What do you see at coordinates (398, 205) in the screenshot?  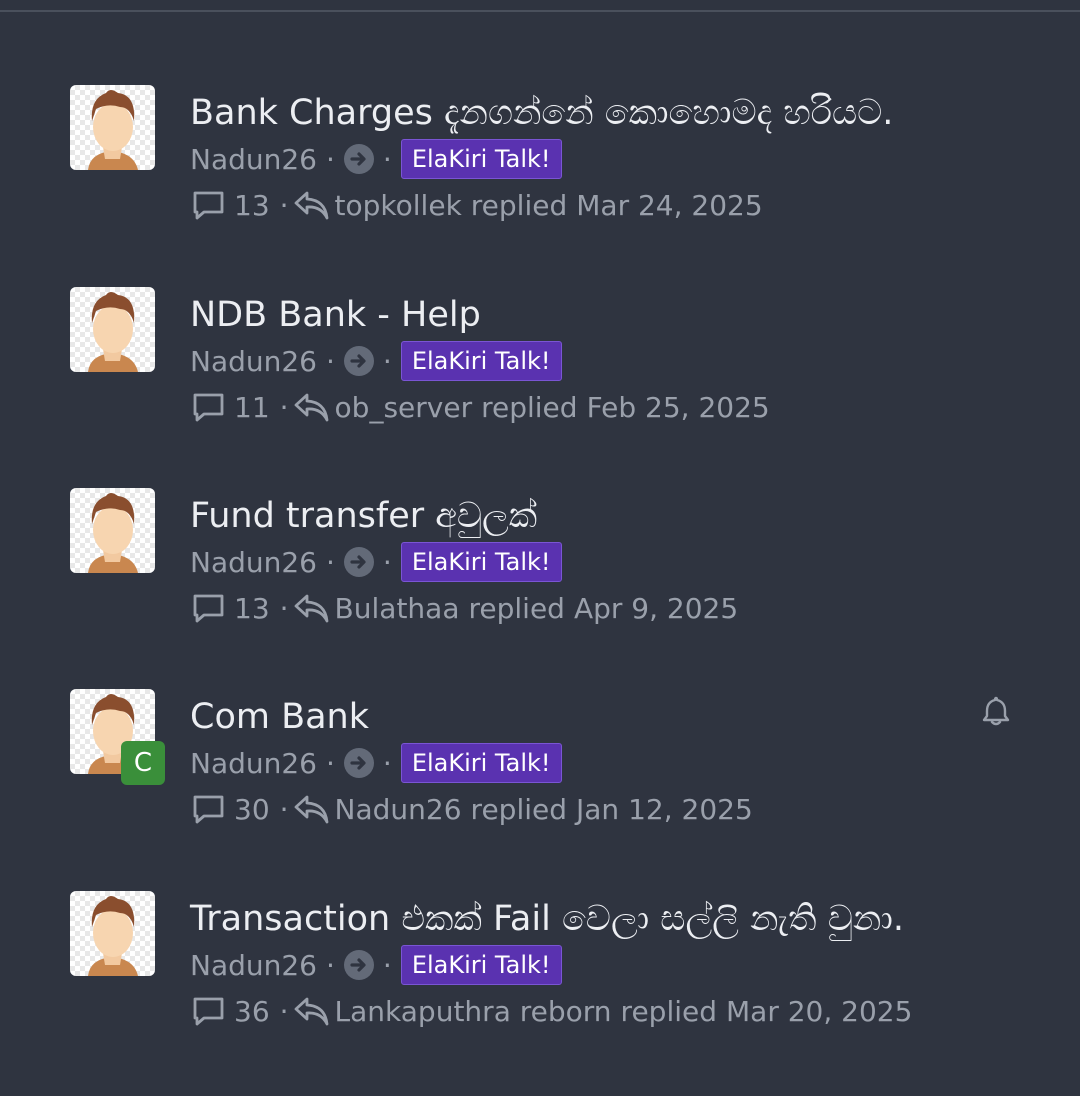 I see `last-poster-link: topkollek` at bounding box center [398, 205].